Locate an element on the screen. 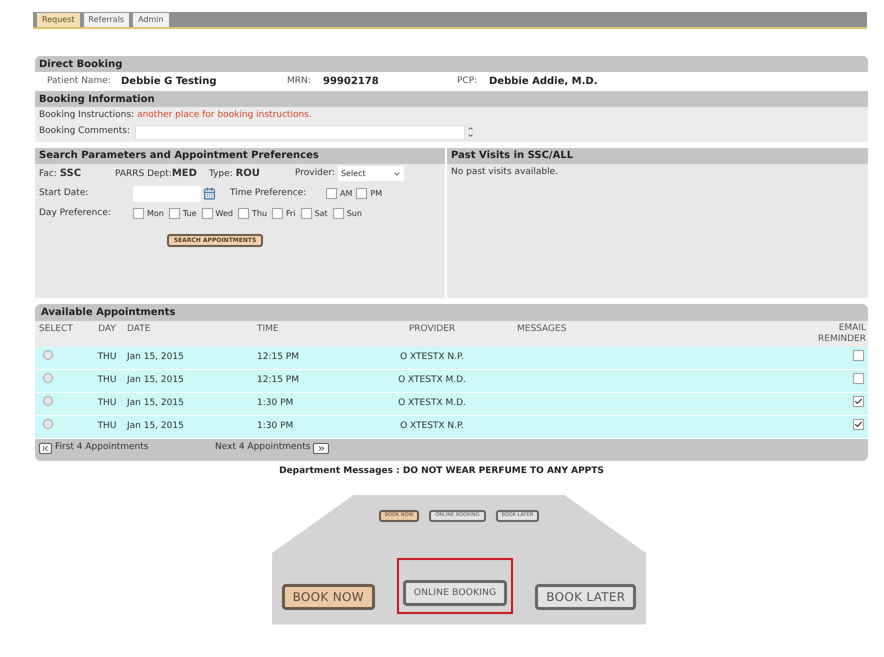 Image resolution: width=884 pixels, height=657 pixels. checkbox-label: Sat is located at coordinates (321, 214).